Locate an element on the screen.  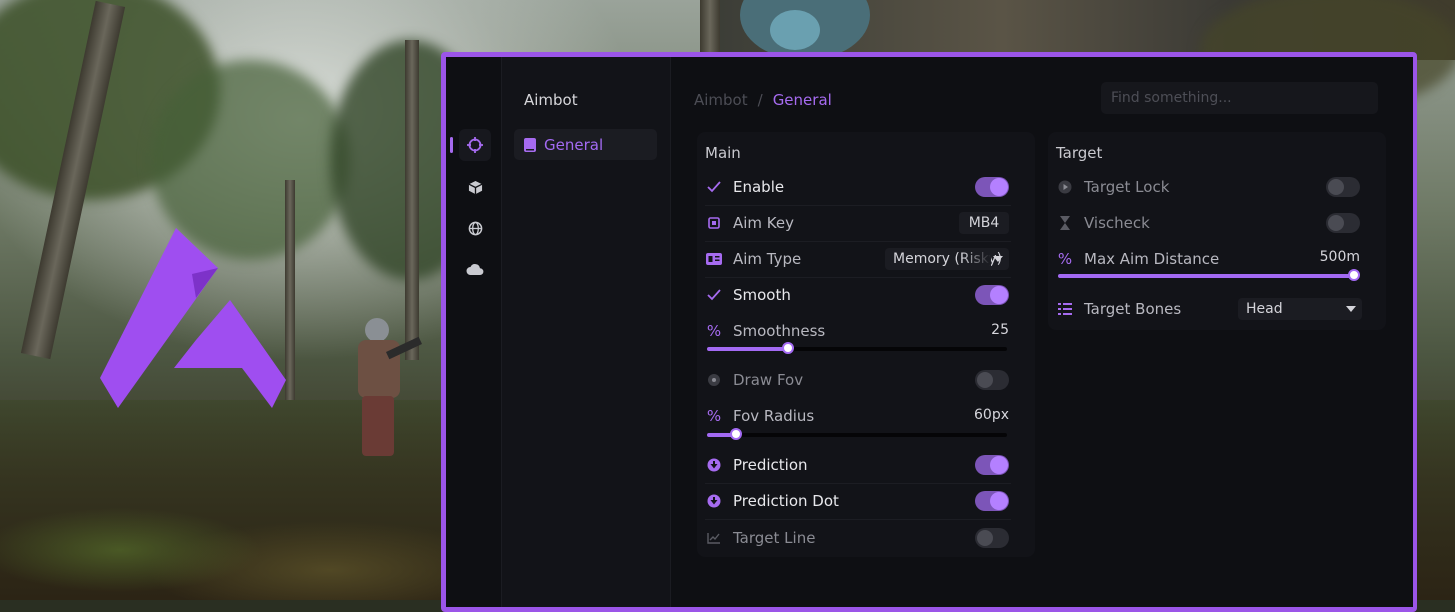
smoothness-slider is located at coordinates (857, 348).